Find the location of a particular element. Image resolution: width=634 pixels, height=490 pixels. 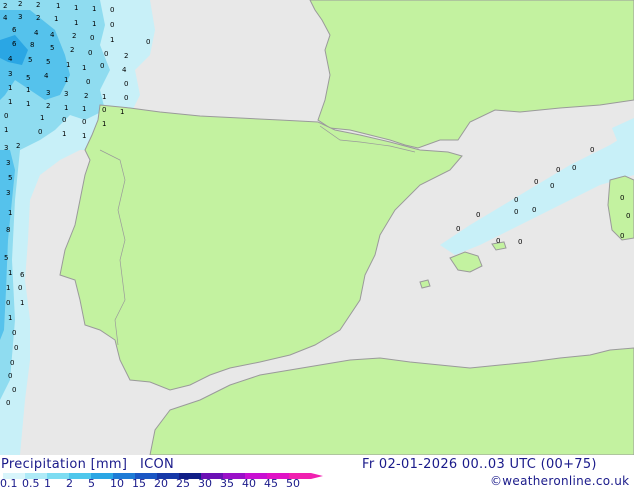

valid-time: Fr 02-01-2026 00..03 UTC (00+75) is located at coordinates (479, 464).